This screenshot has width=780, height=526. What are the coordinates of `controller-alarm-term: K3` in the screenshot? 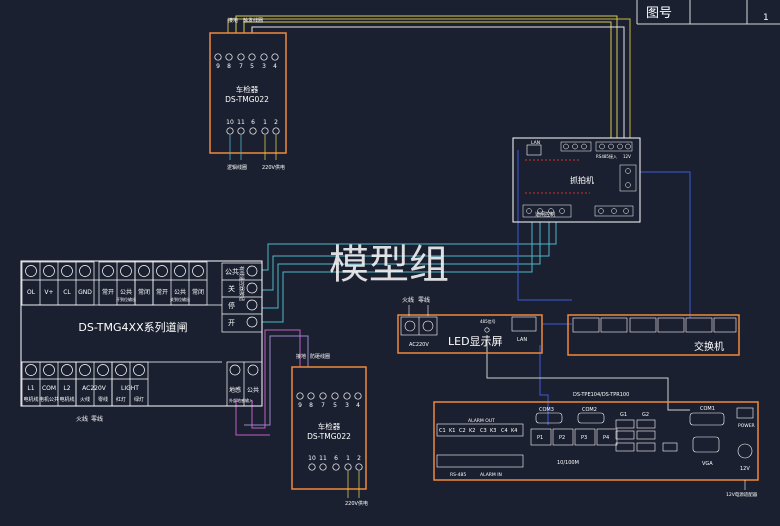 It's located at (493, 431).